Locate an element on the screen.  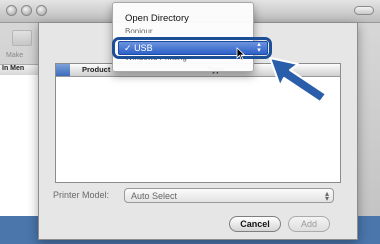
printer-model-value: Auto Select is located at coordinates (154, 196).